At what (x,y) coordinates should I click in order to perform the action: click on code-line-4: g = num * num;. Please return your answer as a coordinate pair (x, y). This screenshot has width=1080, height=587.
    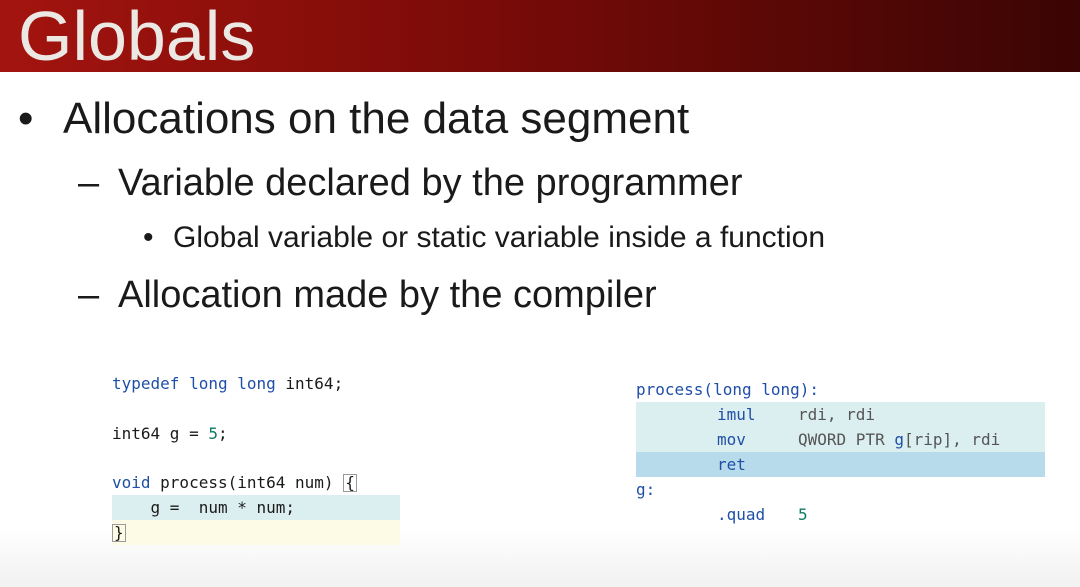
    Looking at the image, I should click on (204, 508).